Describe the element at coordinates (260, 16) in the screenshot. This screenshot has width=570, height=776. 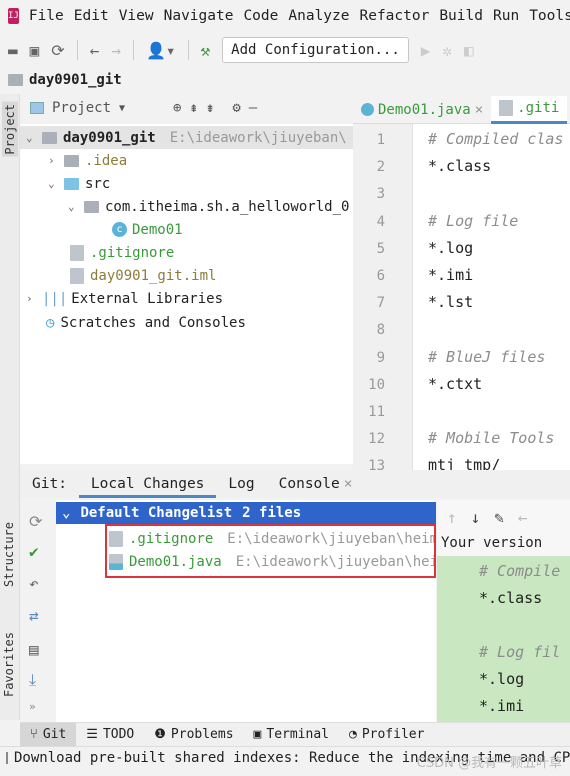
I see `menu-code: Code` at that location.